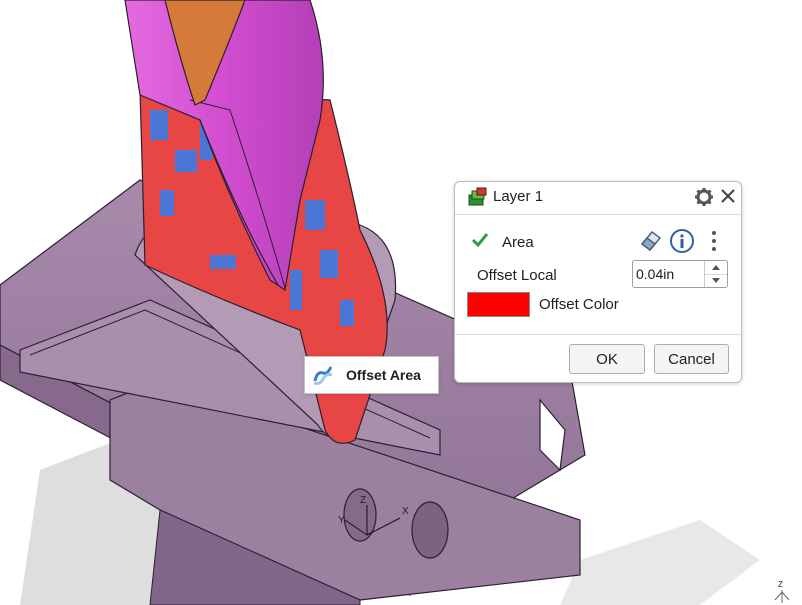 The height and width of the screenshot is (605, 802). Describe the element at coordinates (323, 375) in the screenshot. I see `offset-area-icon` at that location.